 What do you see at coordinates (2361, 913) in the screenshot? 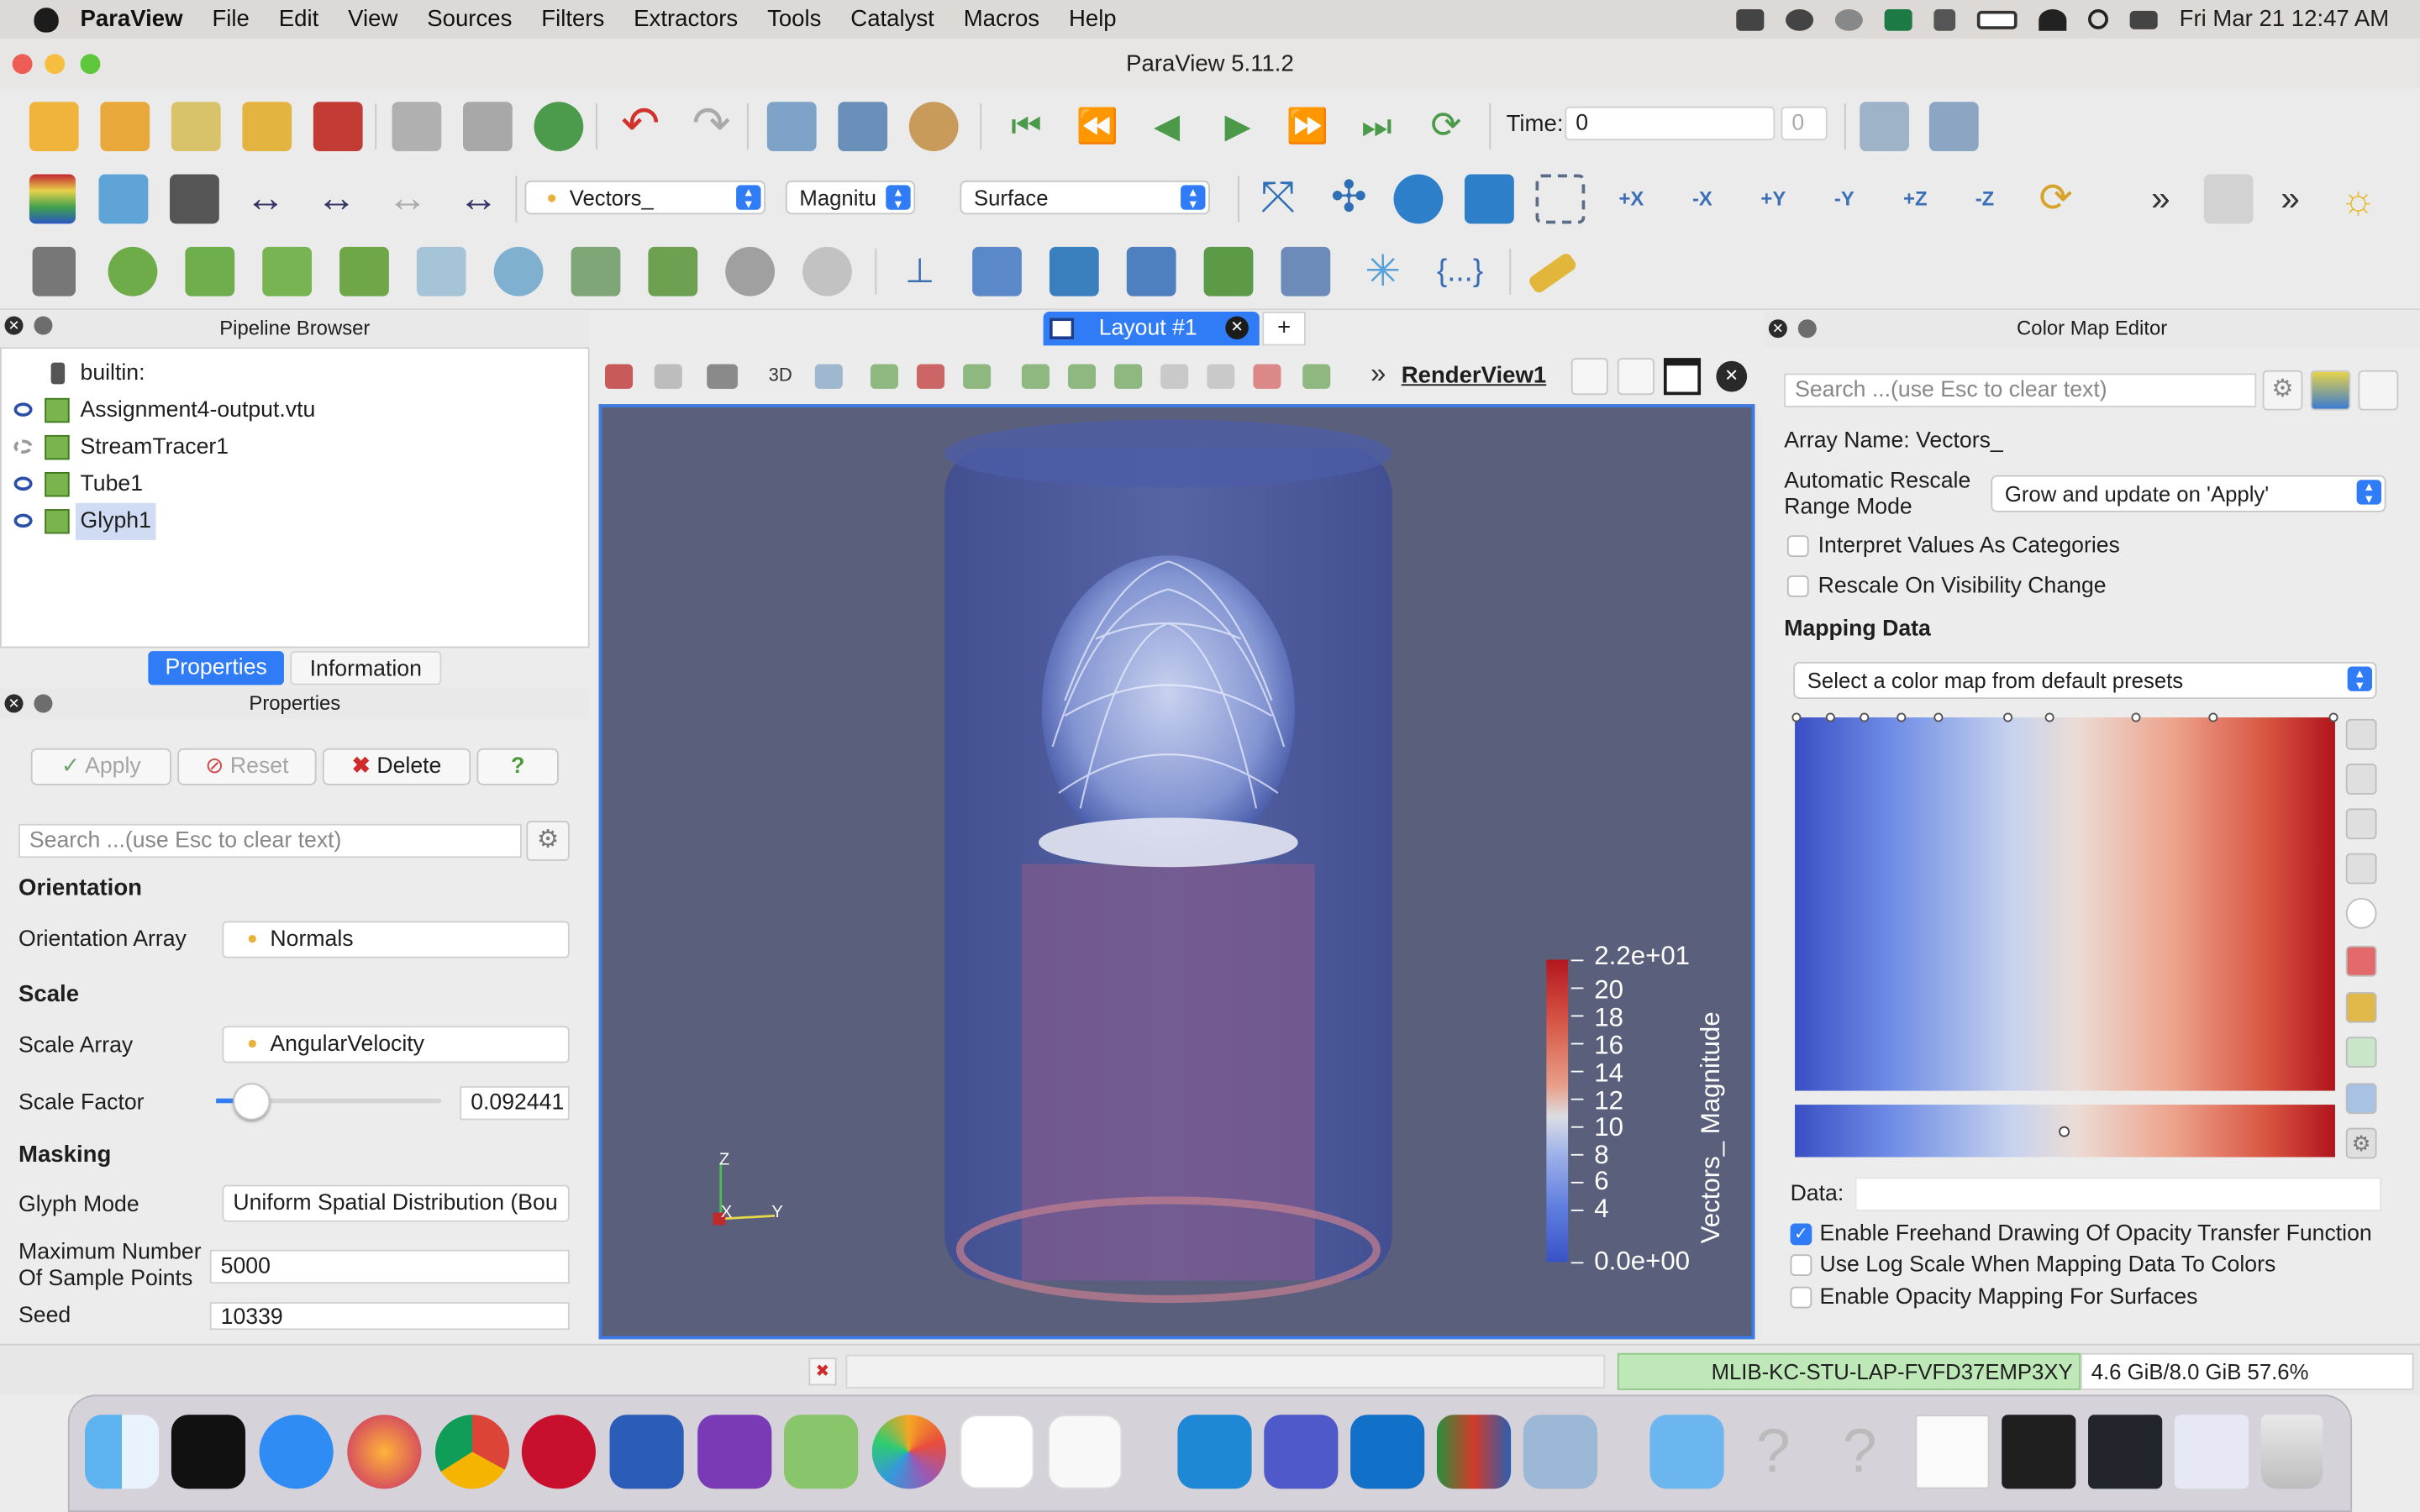
I see `choose-preset-icon` at bounding box center [2361, 913].